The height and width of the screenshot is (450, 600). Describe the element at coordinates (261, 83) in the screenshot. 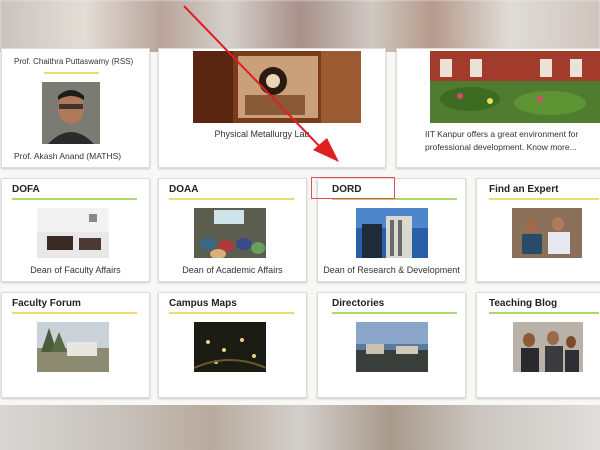

I see `annotation-arrow` at that location.